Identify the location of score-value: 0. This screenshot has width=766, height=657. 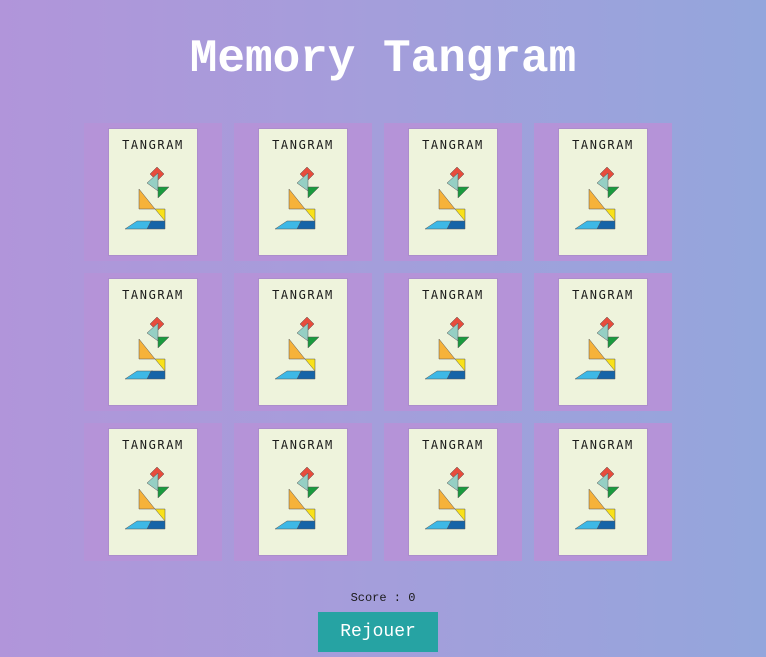
(412, 598).